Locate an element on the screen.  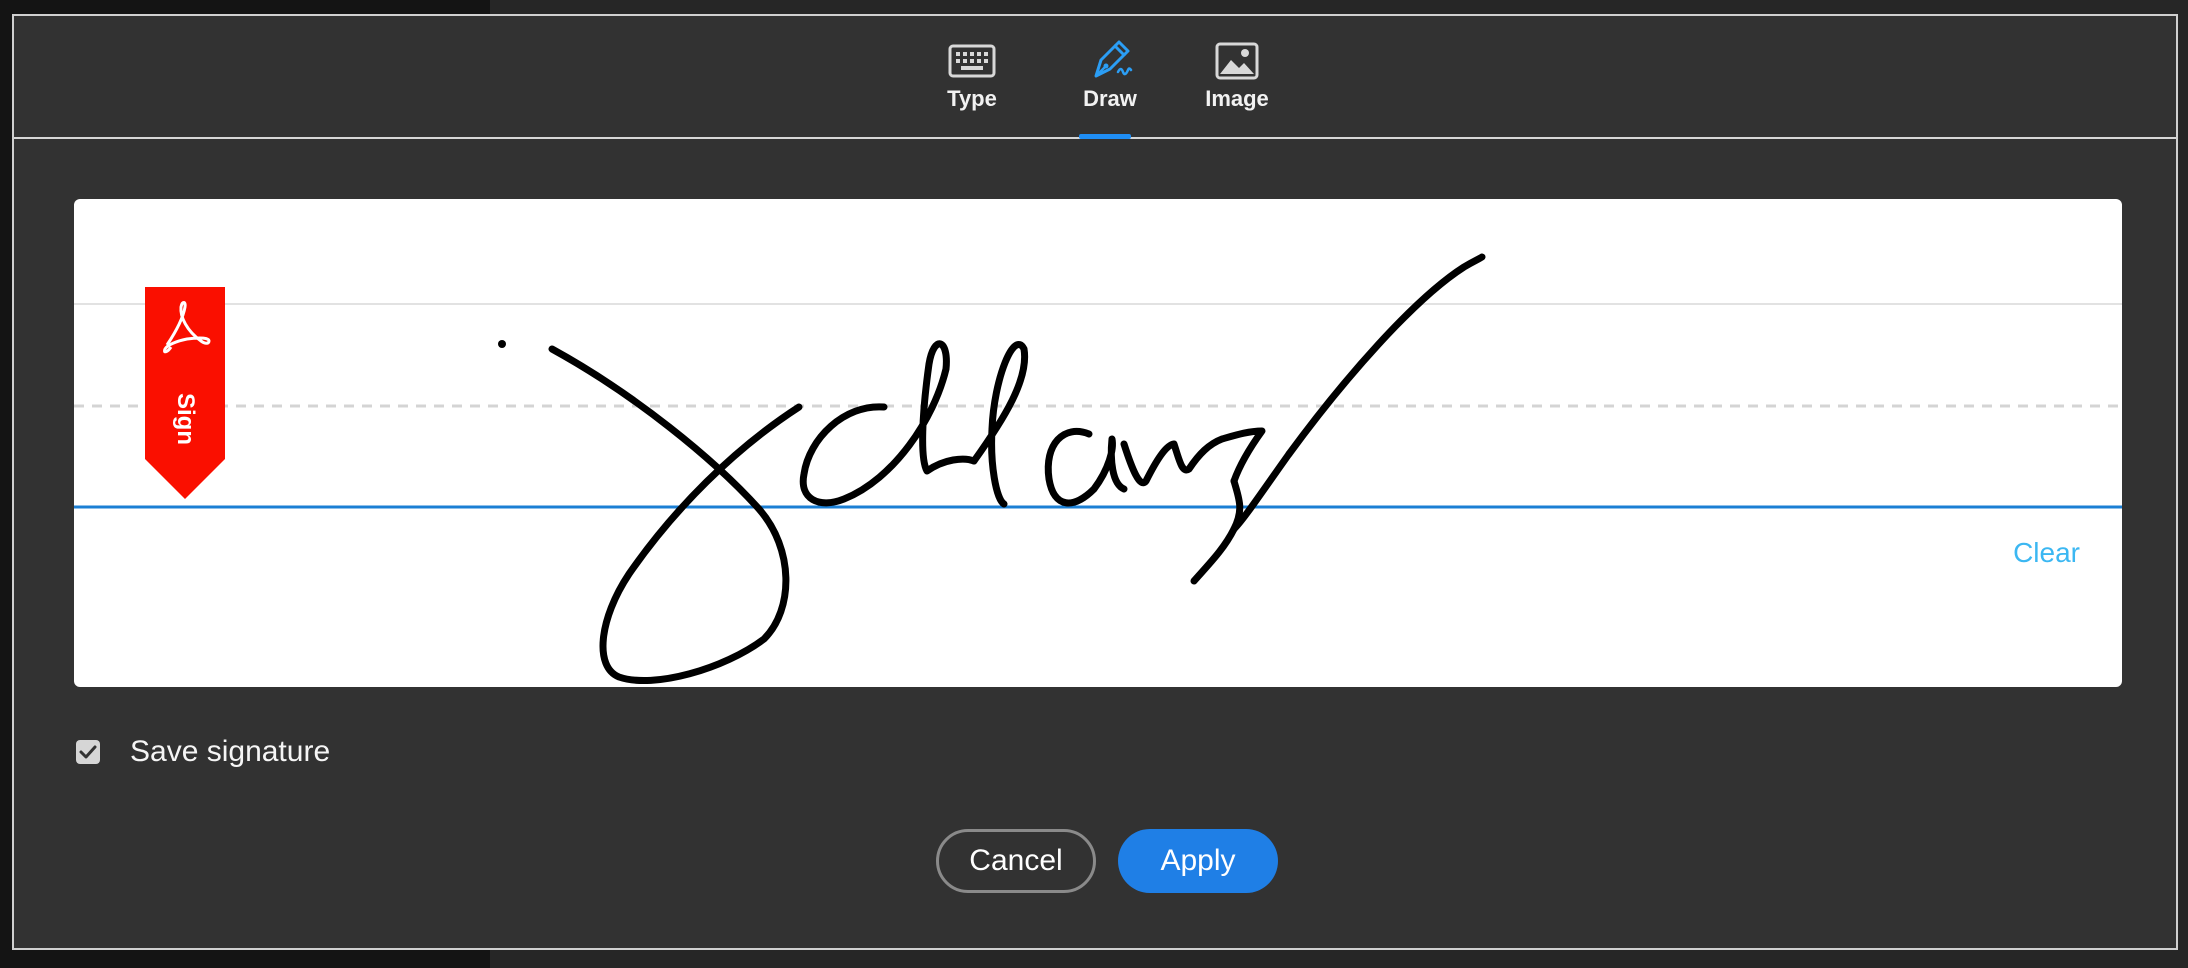
tab-image: Image is located at coordinates (1237, 86).